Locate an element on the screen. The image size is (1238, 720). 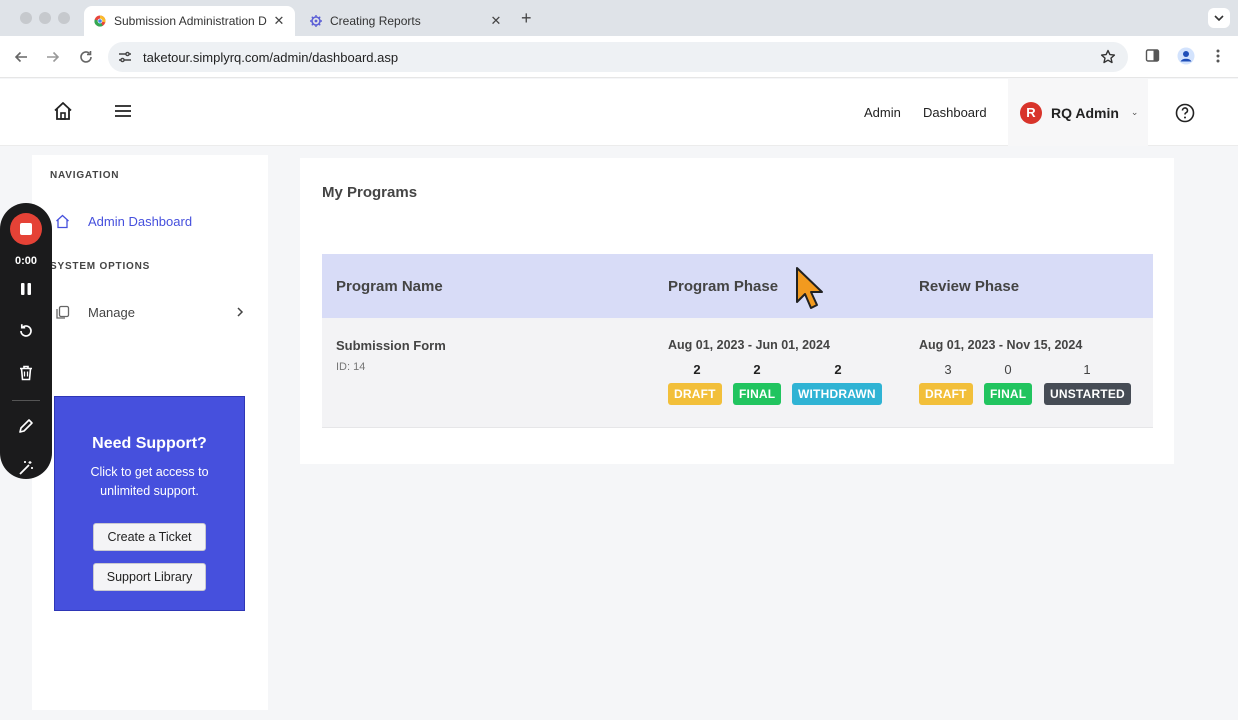
review-draft-count: 3 is located at coordinates (948, 369).